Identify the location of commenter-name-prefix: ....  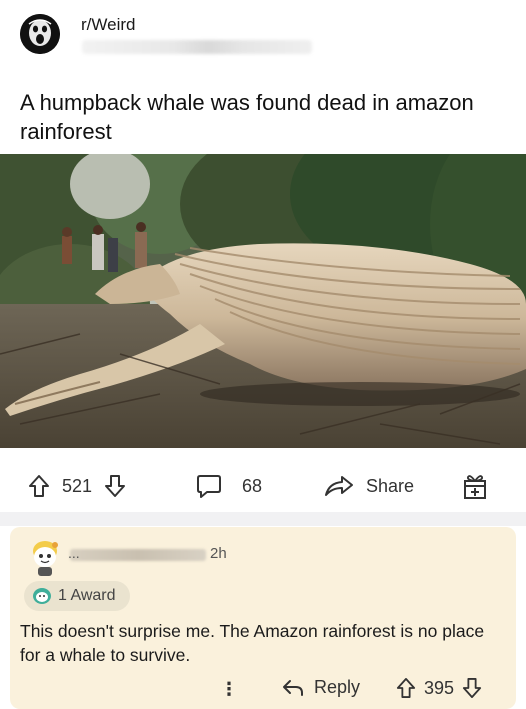
(74, 553).